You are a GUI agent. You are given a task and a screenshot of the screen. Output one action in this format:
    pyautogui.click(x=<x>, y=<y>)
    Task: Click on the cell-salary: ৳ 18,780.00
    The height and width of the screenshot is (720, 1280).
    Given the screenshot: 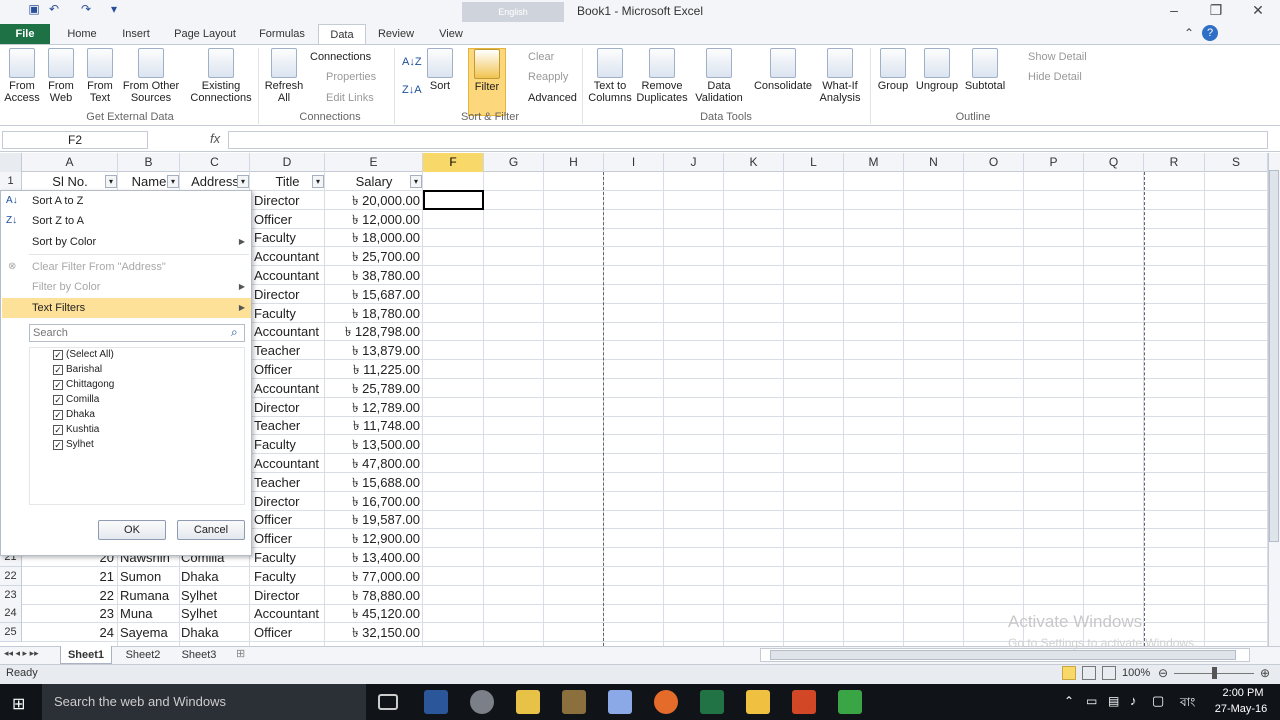 What is the action you would take?
    pyautogui.click(x=373, y=313)
    